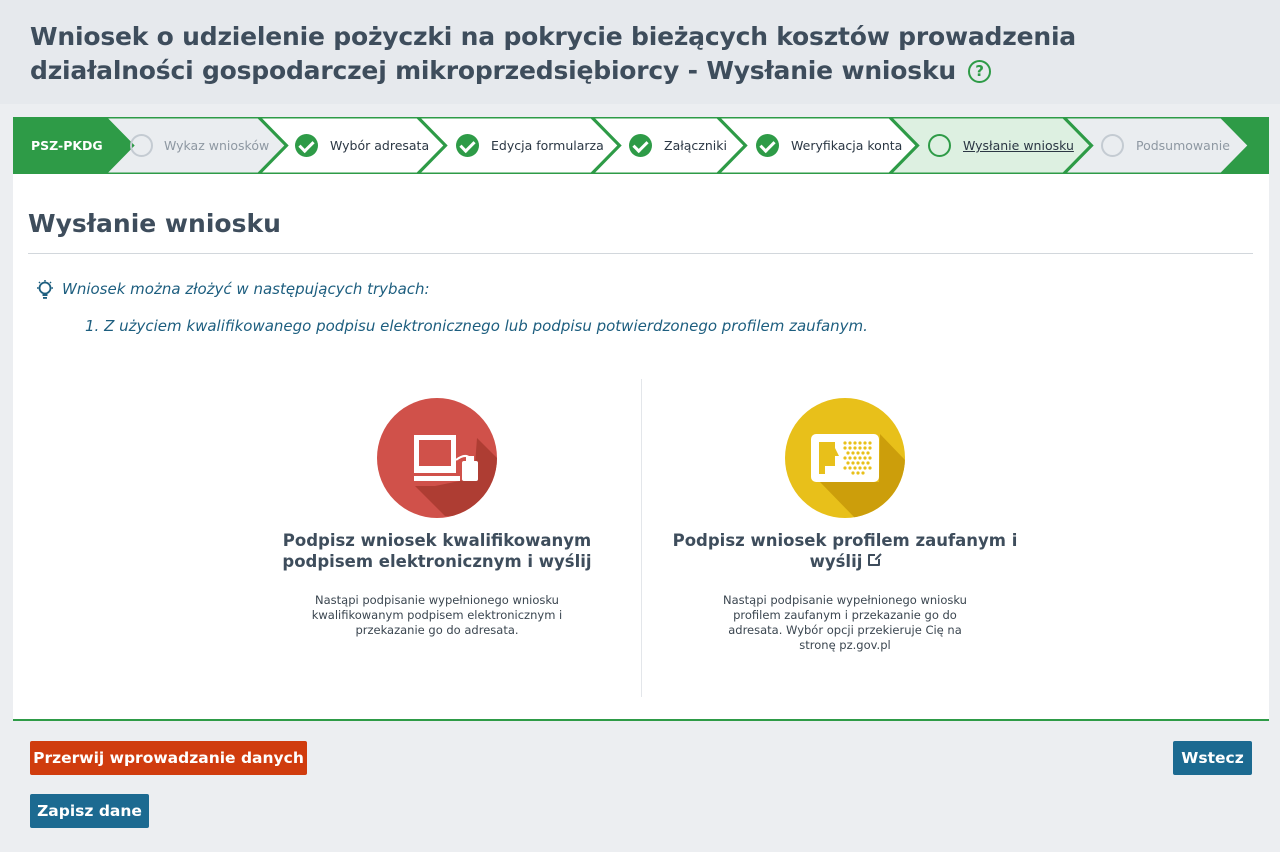  What do you see at coordinates (45, 289) in the screenshot?
I see `lightbulb-icon` at bounding box center [45, 289].